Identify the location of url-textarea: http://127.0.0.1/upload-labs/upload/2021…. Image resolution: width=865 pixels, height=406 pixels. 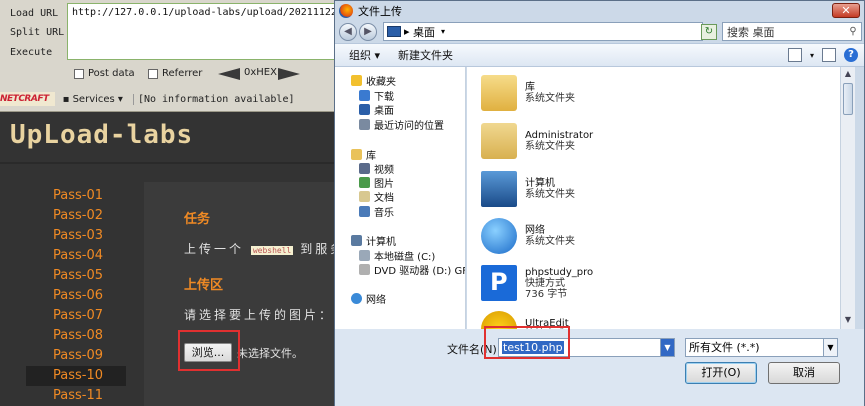
(217, 31).